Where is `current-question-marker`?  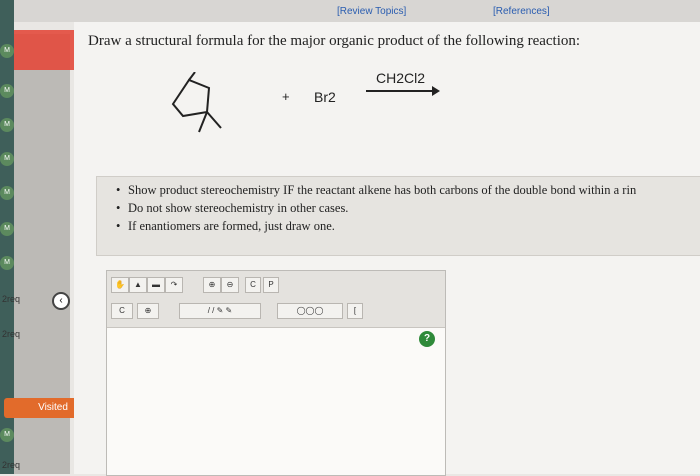
current-question-marker is located at coordinates (44, 50).